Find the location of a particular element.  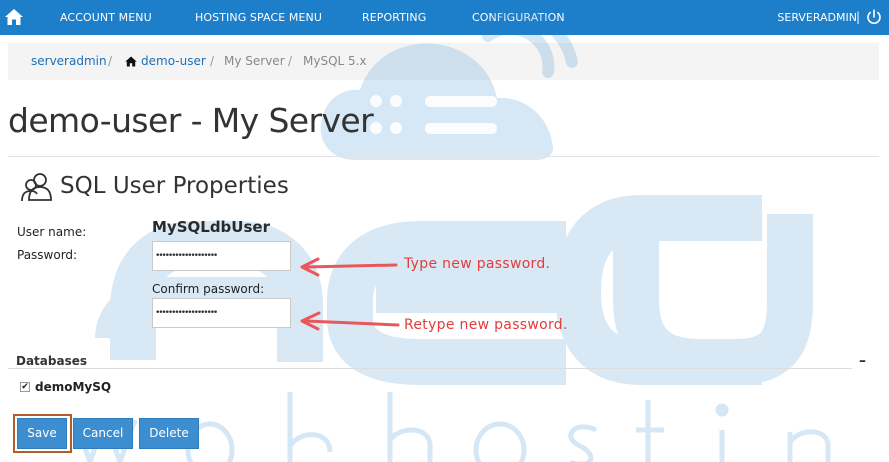

confirm-password-input is located at coordinates (221, 313).